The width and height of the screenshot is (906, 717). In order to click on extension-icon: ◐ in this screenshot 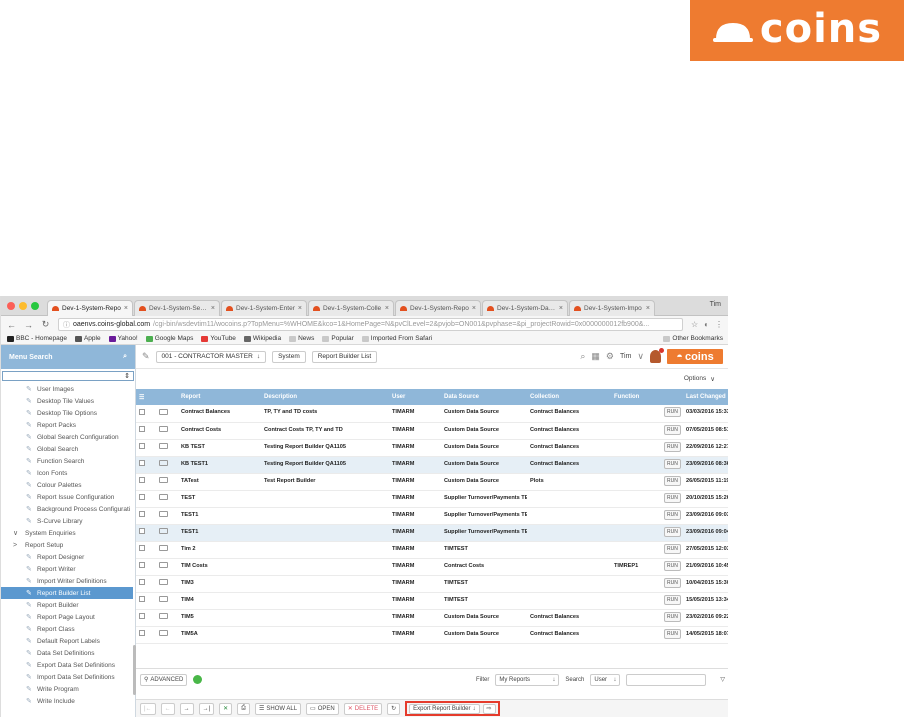, I will do `click(706, 324)`.